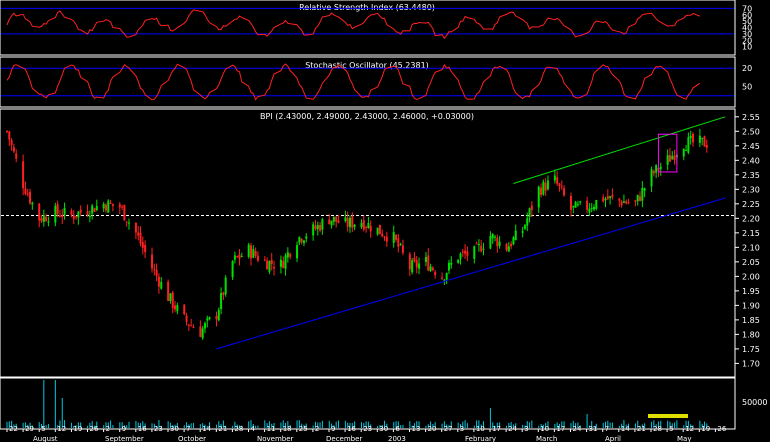 This screenshot has height=442, width=770. I want to click on x-month-label: September, so click(124, 438).